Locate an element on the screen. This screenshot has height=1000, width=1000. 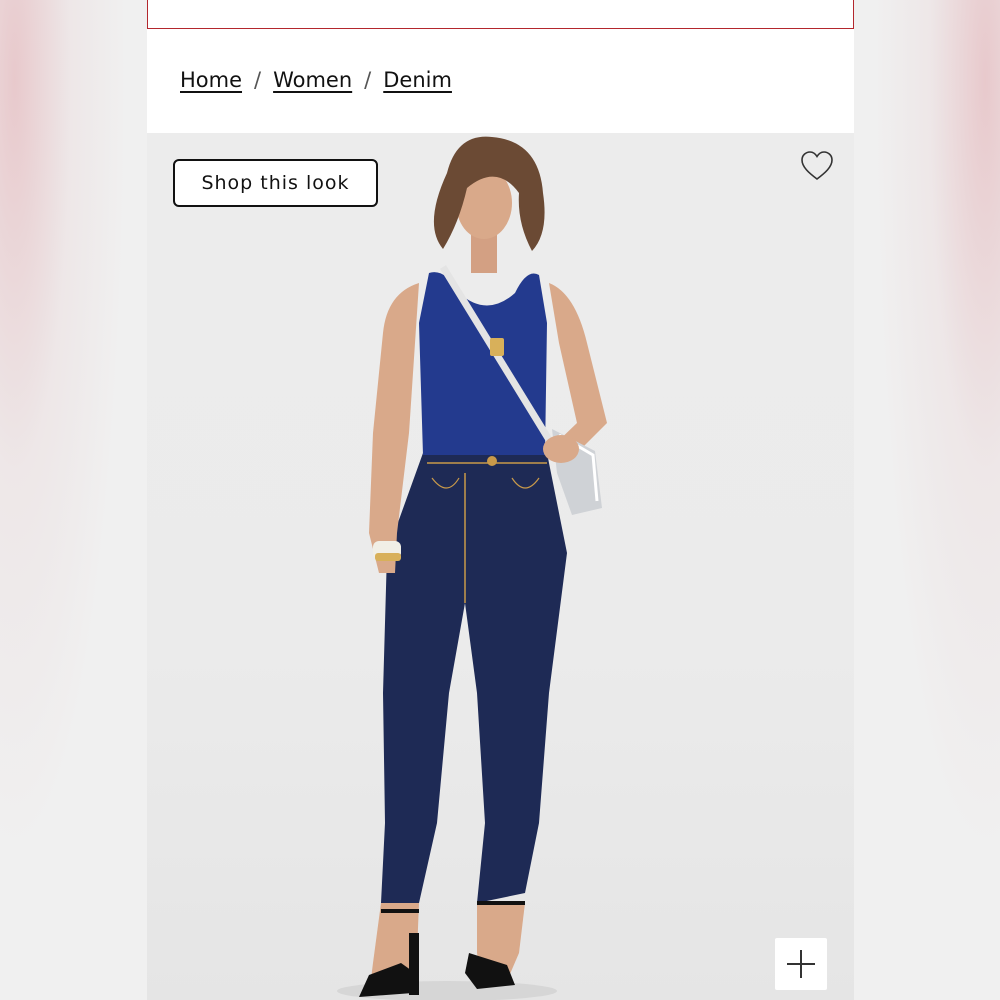
promo-banner is located at coordinates (500, 14).